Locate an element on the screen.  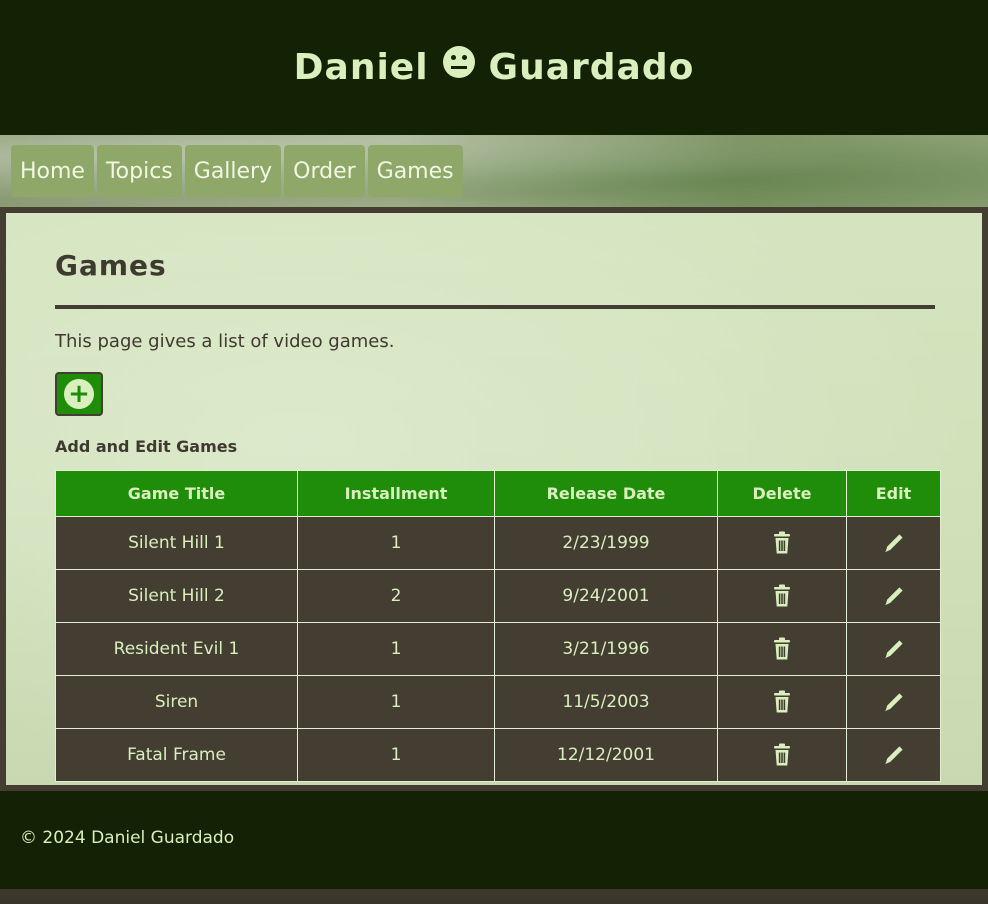
header-edit: Edit is located at coordinates (893, 493).